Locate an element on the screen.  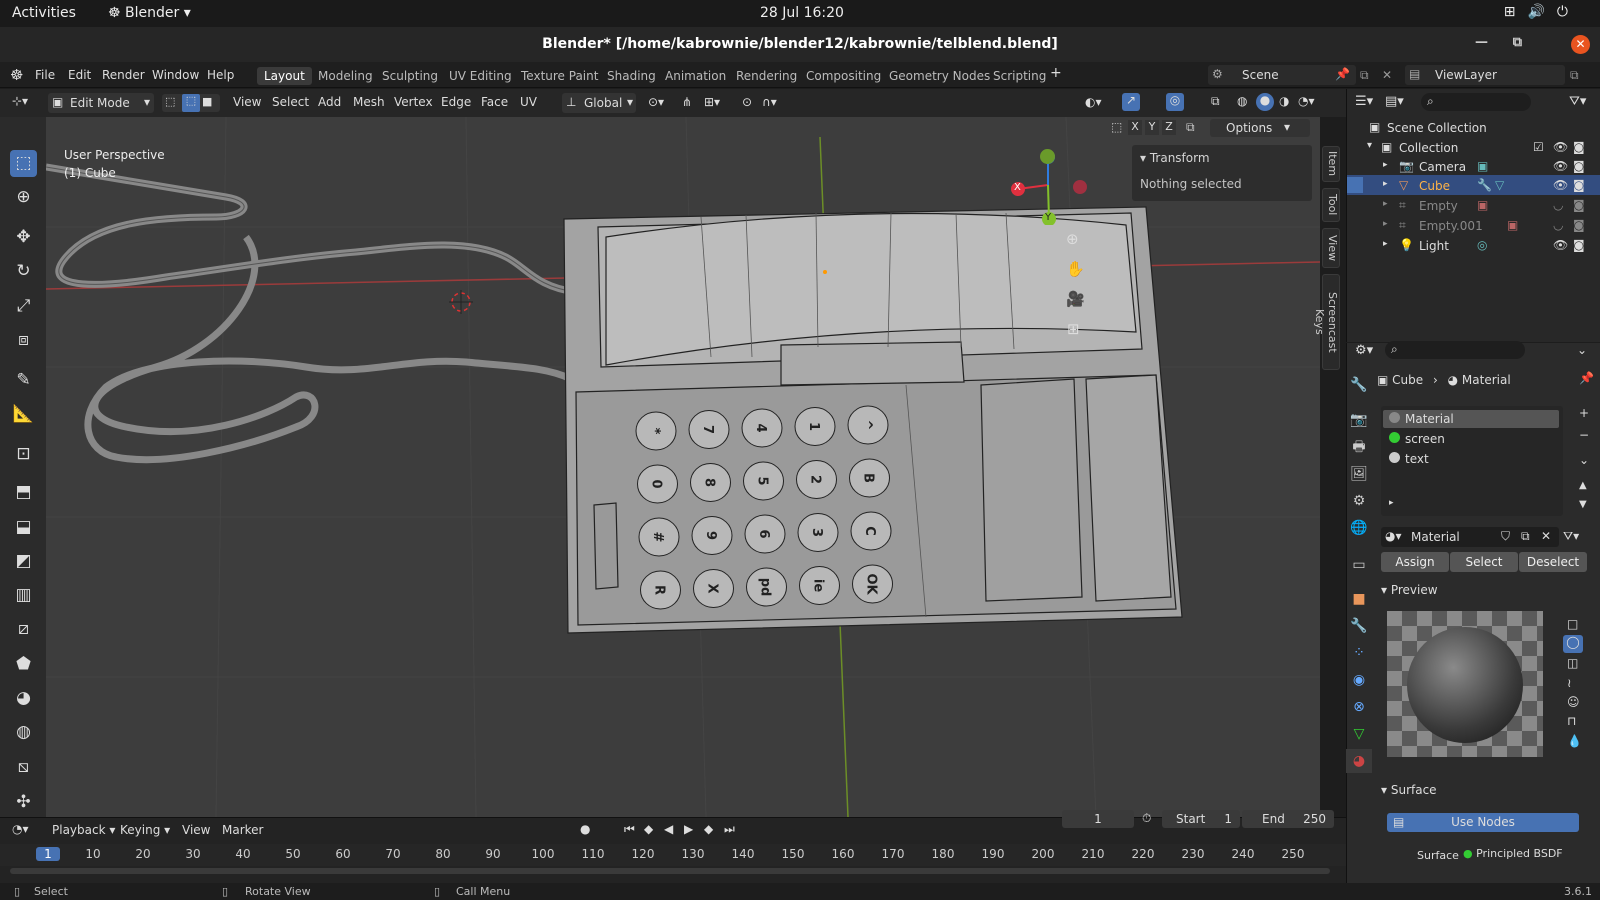
material-tab-icon: ◕ is located at coordinates (1359, 761).